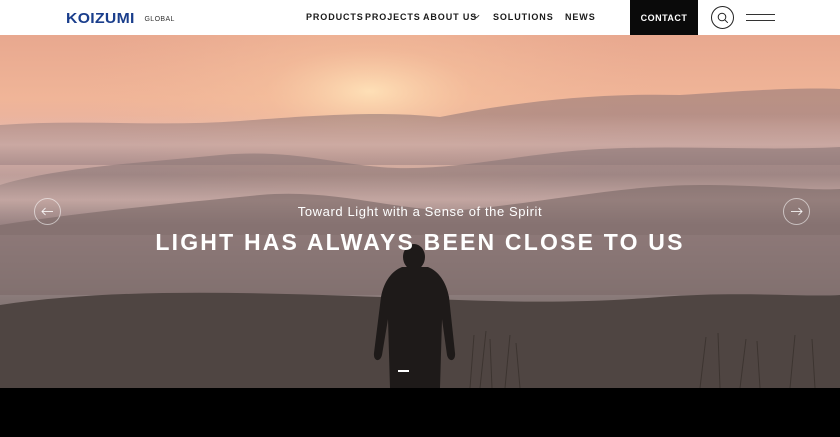 This screenshot has width=840, height=437. I want to click on dark-section, so click(420, 412).